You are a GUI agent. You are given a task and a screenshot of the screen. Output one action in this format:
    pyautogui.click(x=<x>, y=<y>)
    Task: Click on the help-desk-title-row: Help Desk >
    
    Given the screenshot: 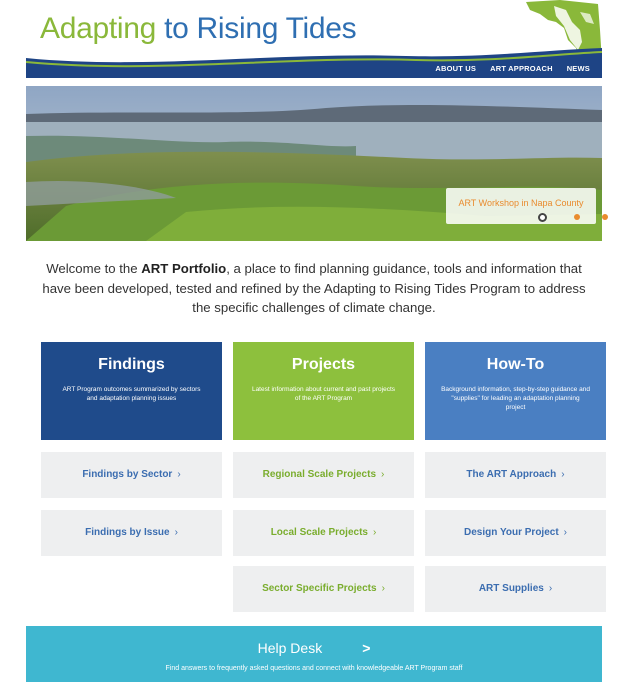 What is the action you would take?
    pyautogui.click(x=314, y=648)
    